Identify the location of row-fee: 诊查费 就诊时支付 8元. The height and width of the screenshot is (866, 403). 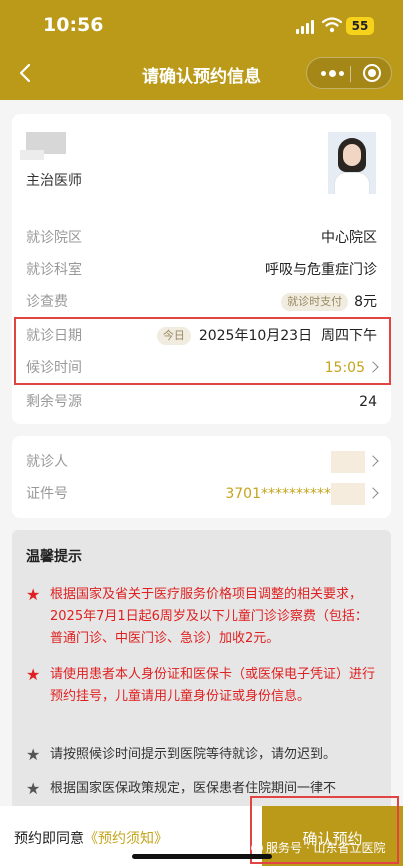
(201, 302).